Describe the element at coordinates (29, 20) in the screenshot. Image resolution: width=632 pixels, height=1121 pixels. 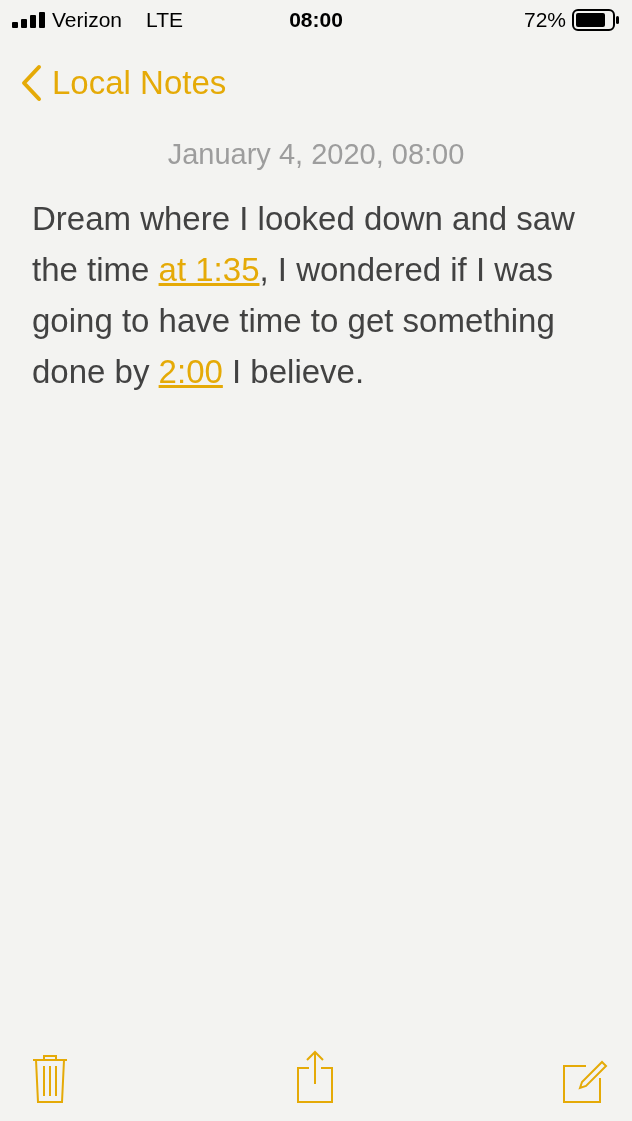
I see `signal-icon` at that location.